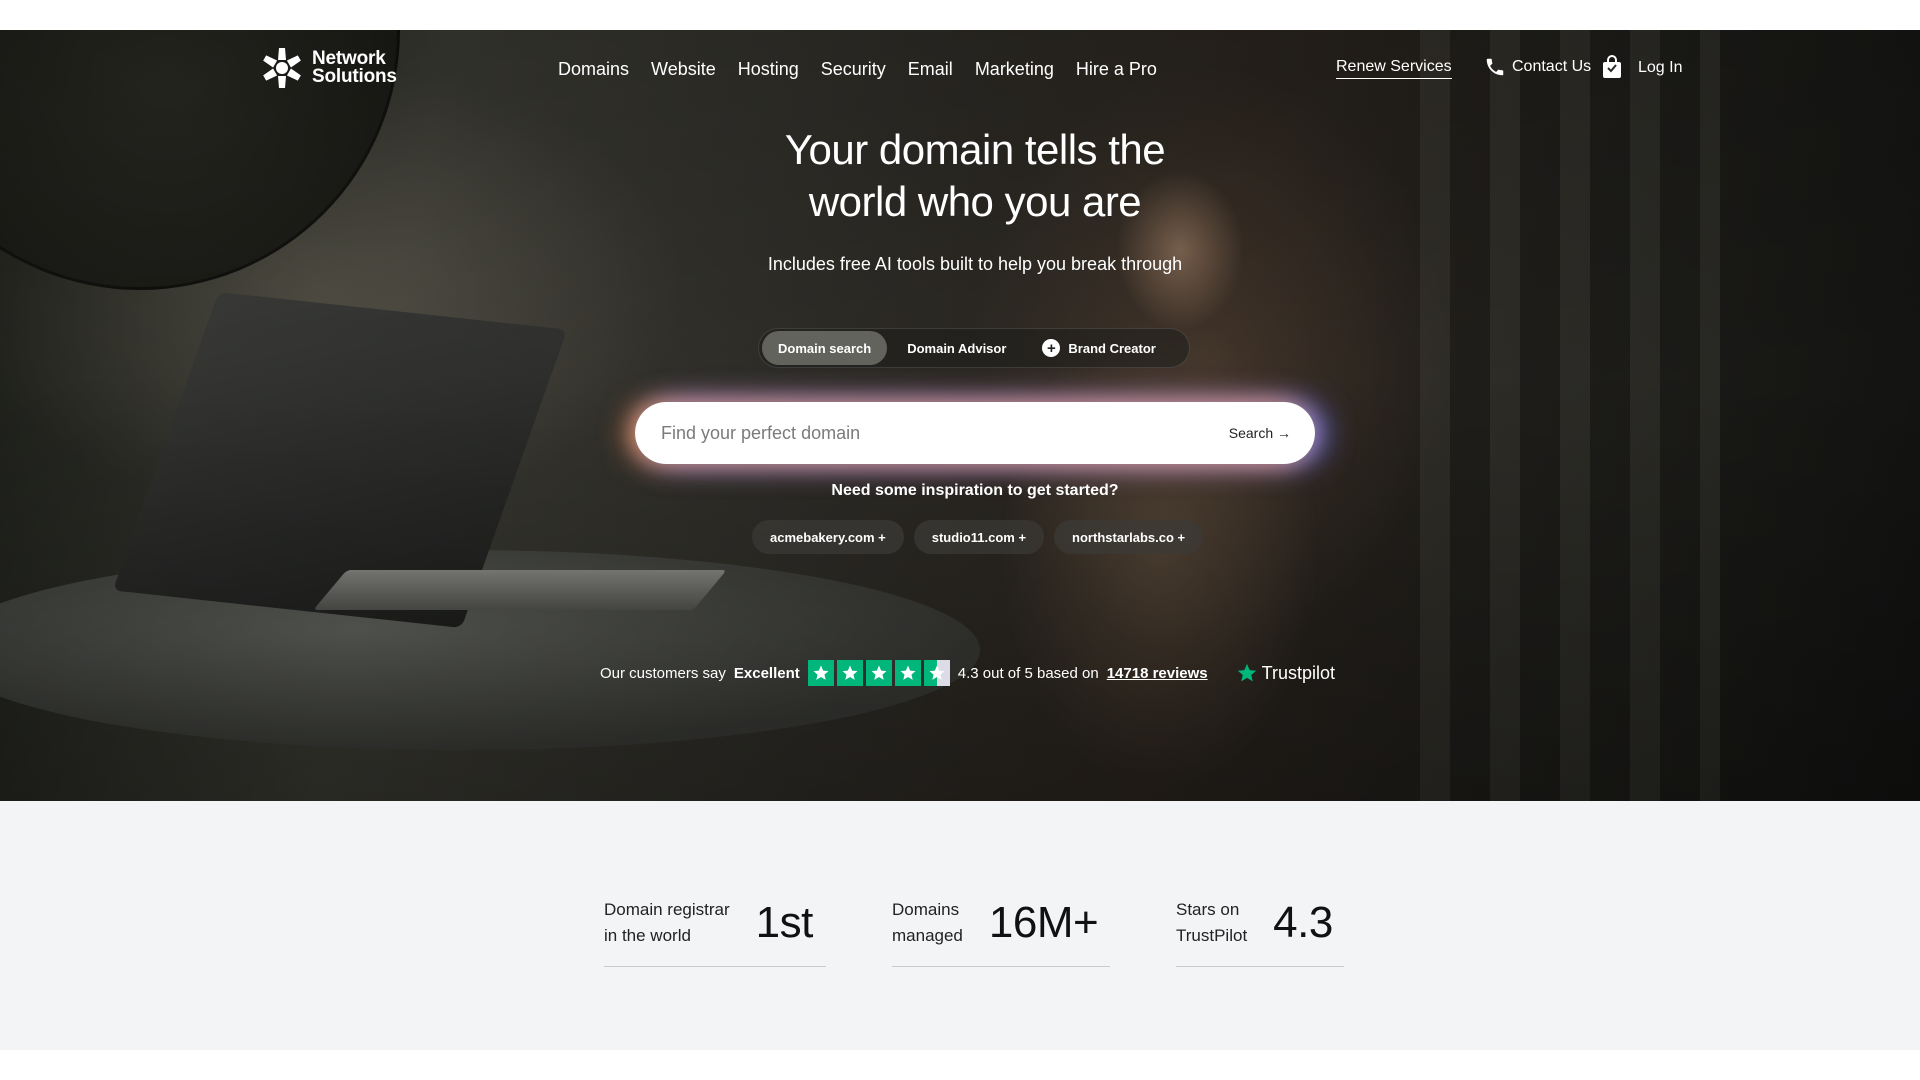  I want to click on brand-name-line2: Solutions, so click(354, 76).